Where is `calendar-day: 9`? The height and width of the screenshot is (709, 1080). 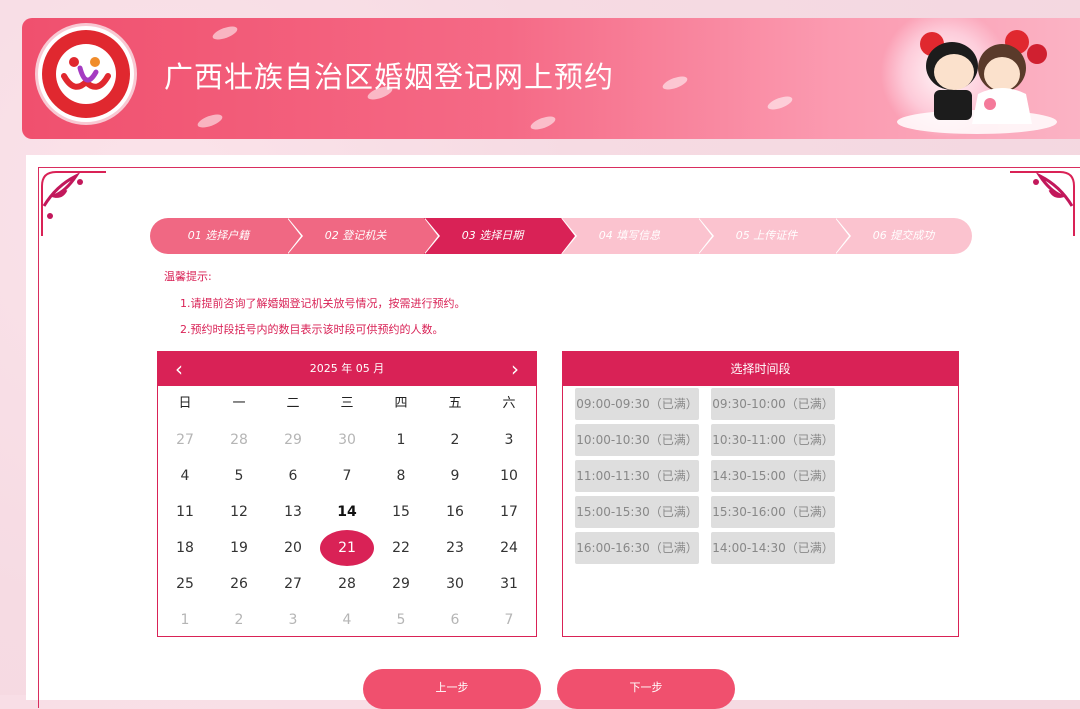
calendar-day: 9 is located at coordinates (455, 476).